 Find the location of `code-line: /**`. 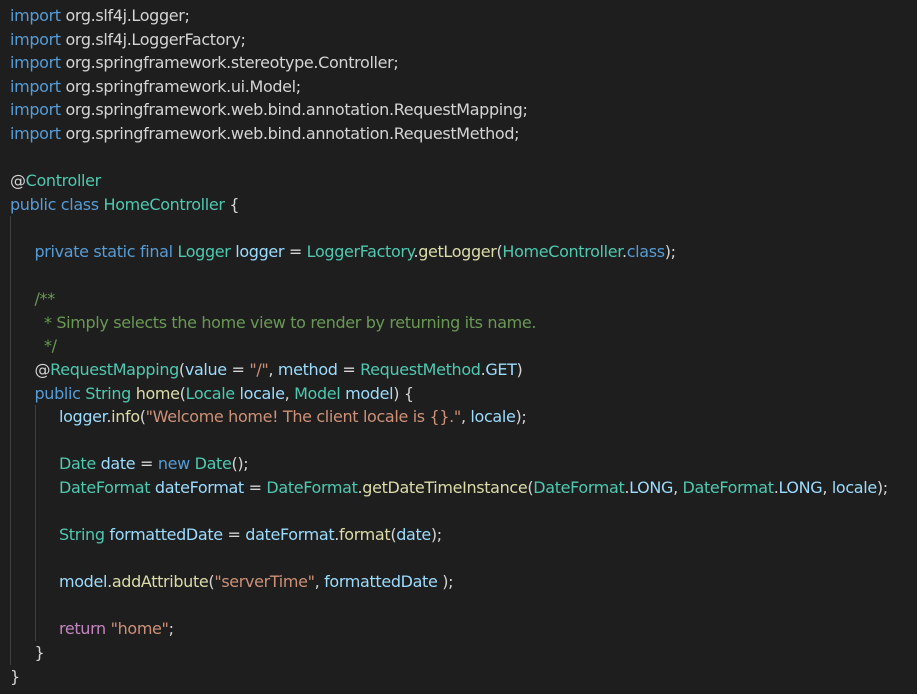

code-line: /** is located at coordinates (458, 299).